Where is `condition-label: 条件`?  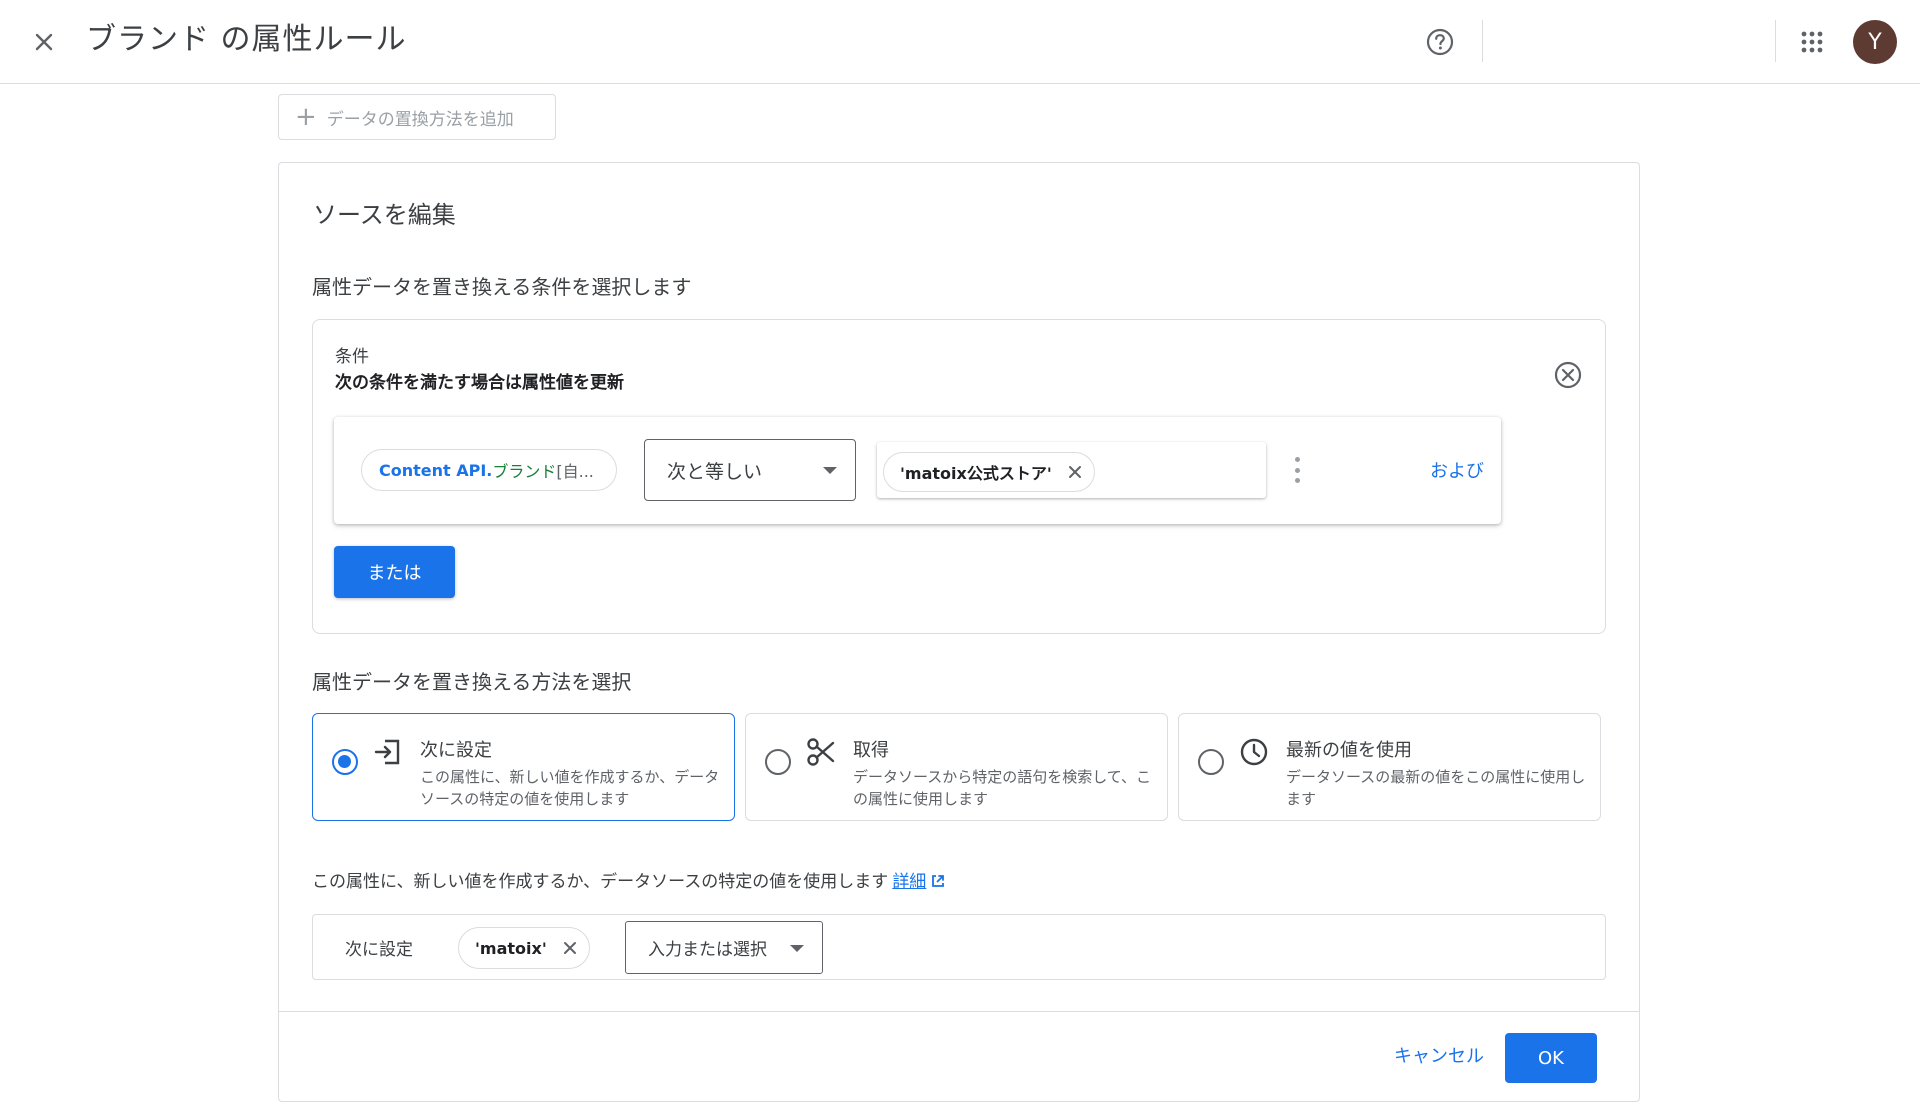
condition-label: 条件 is located at coordinates (352, 357).